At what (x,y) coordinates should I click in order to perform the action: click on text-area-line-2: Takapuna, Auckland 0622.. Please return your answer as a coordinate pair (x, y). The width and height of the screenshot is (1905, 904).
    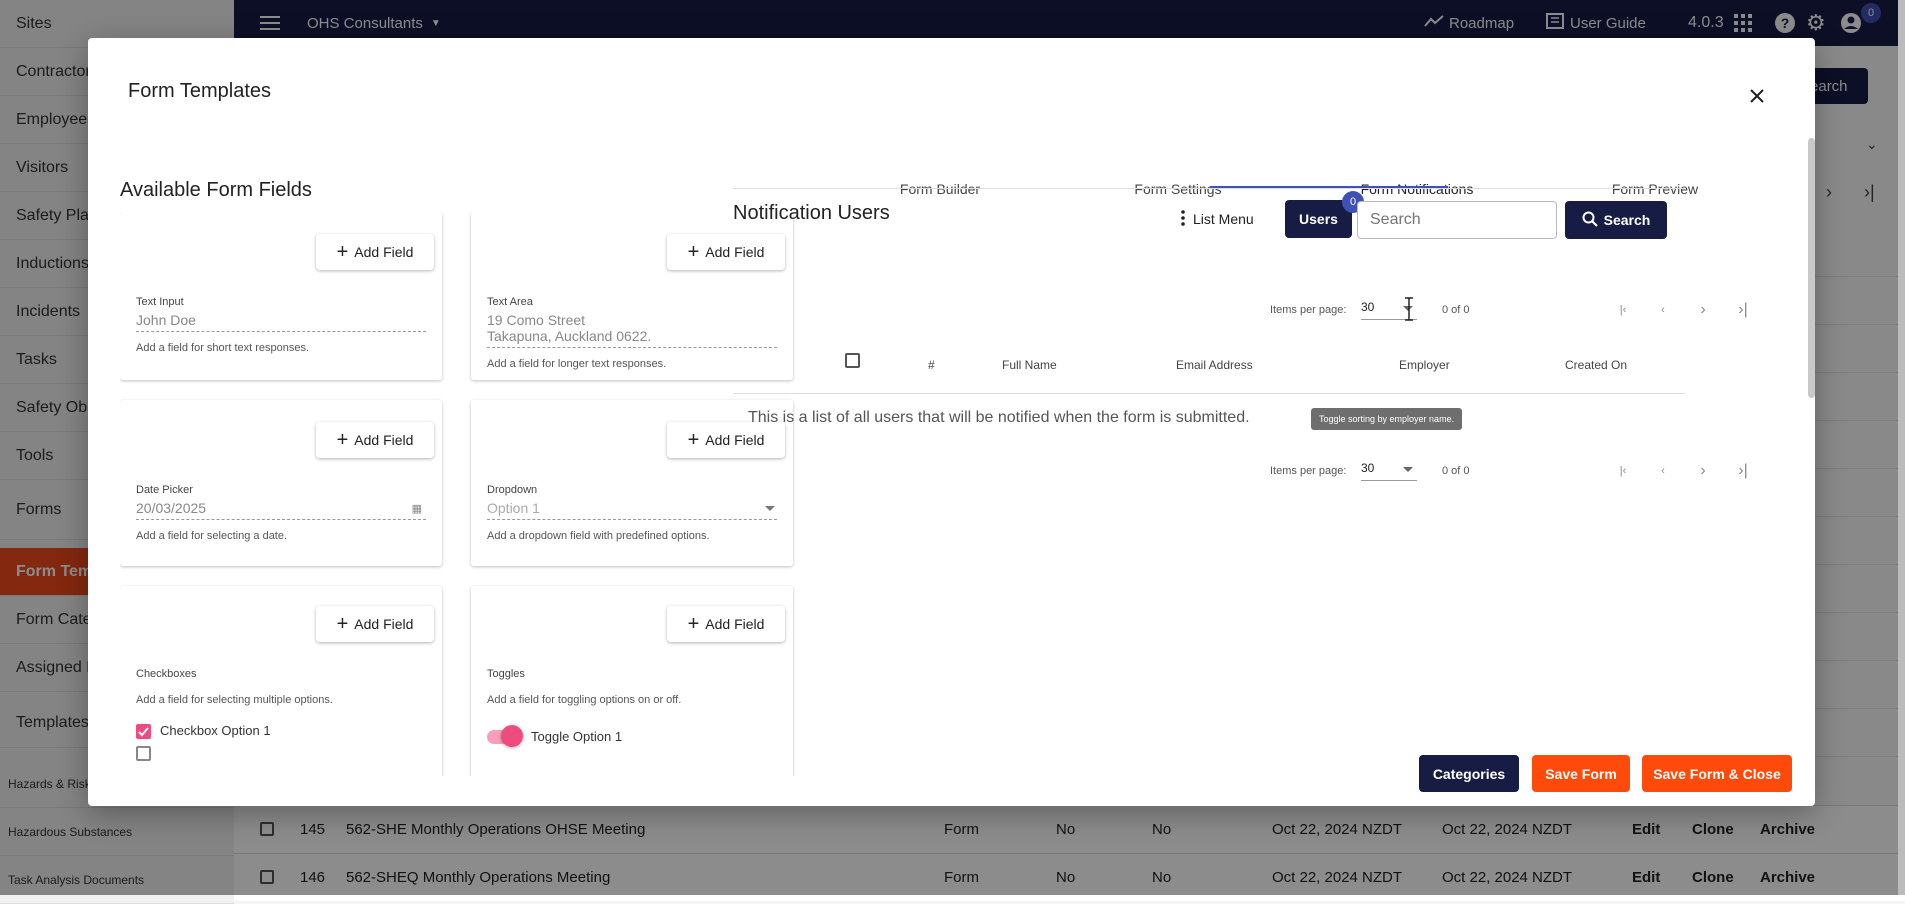
    Looking at the image, I should click on (569, 336).